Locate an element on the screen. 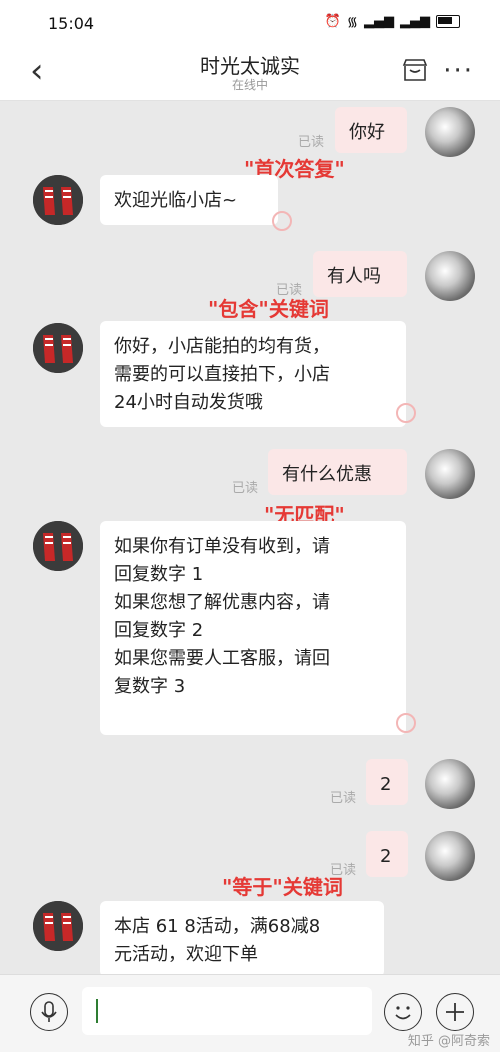 The width and height of the screenshot is (500, 1052). message-bubble: 欢迎光临小店~ is located at coordinates (189, 200).